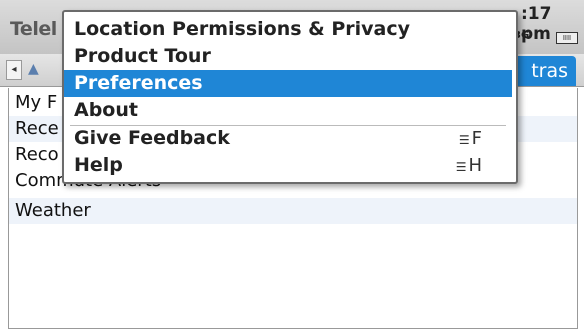 The height and width of the screenshot is (332, 584). Describe the element at coordinates (152, 138) in the screenshot. I see `menu-item-label: Give Feedback` at that location.